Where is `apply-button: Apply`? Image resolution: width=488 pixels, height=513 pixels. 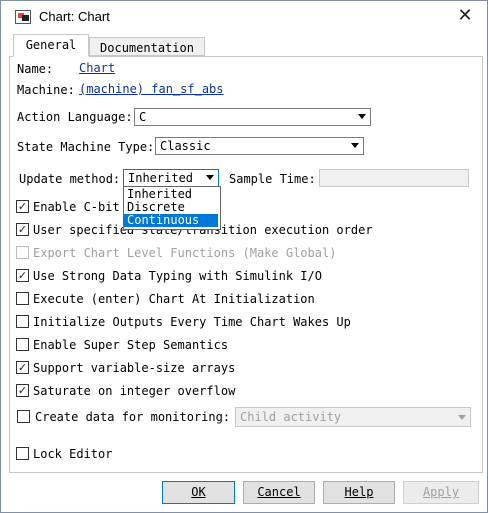
apply-button: Apply is located at coordinates (441, 492).